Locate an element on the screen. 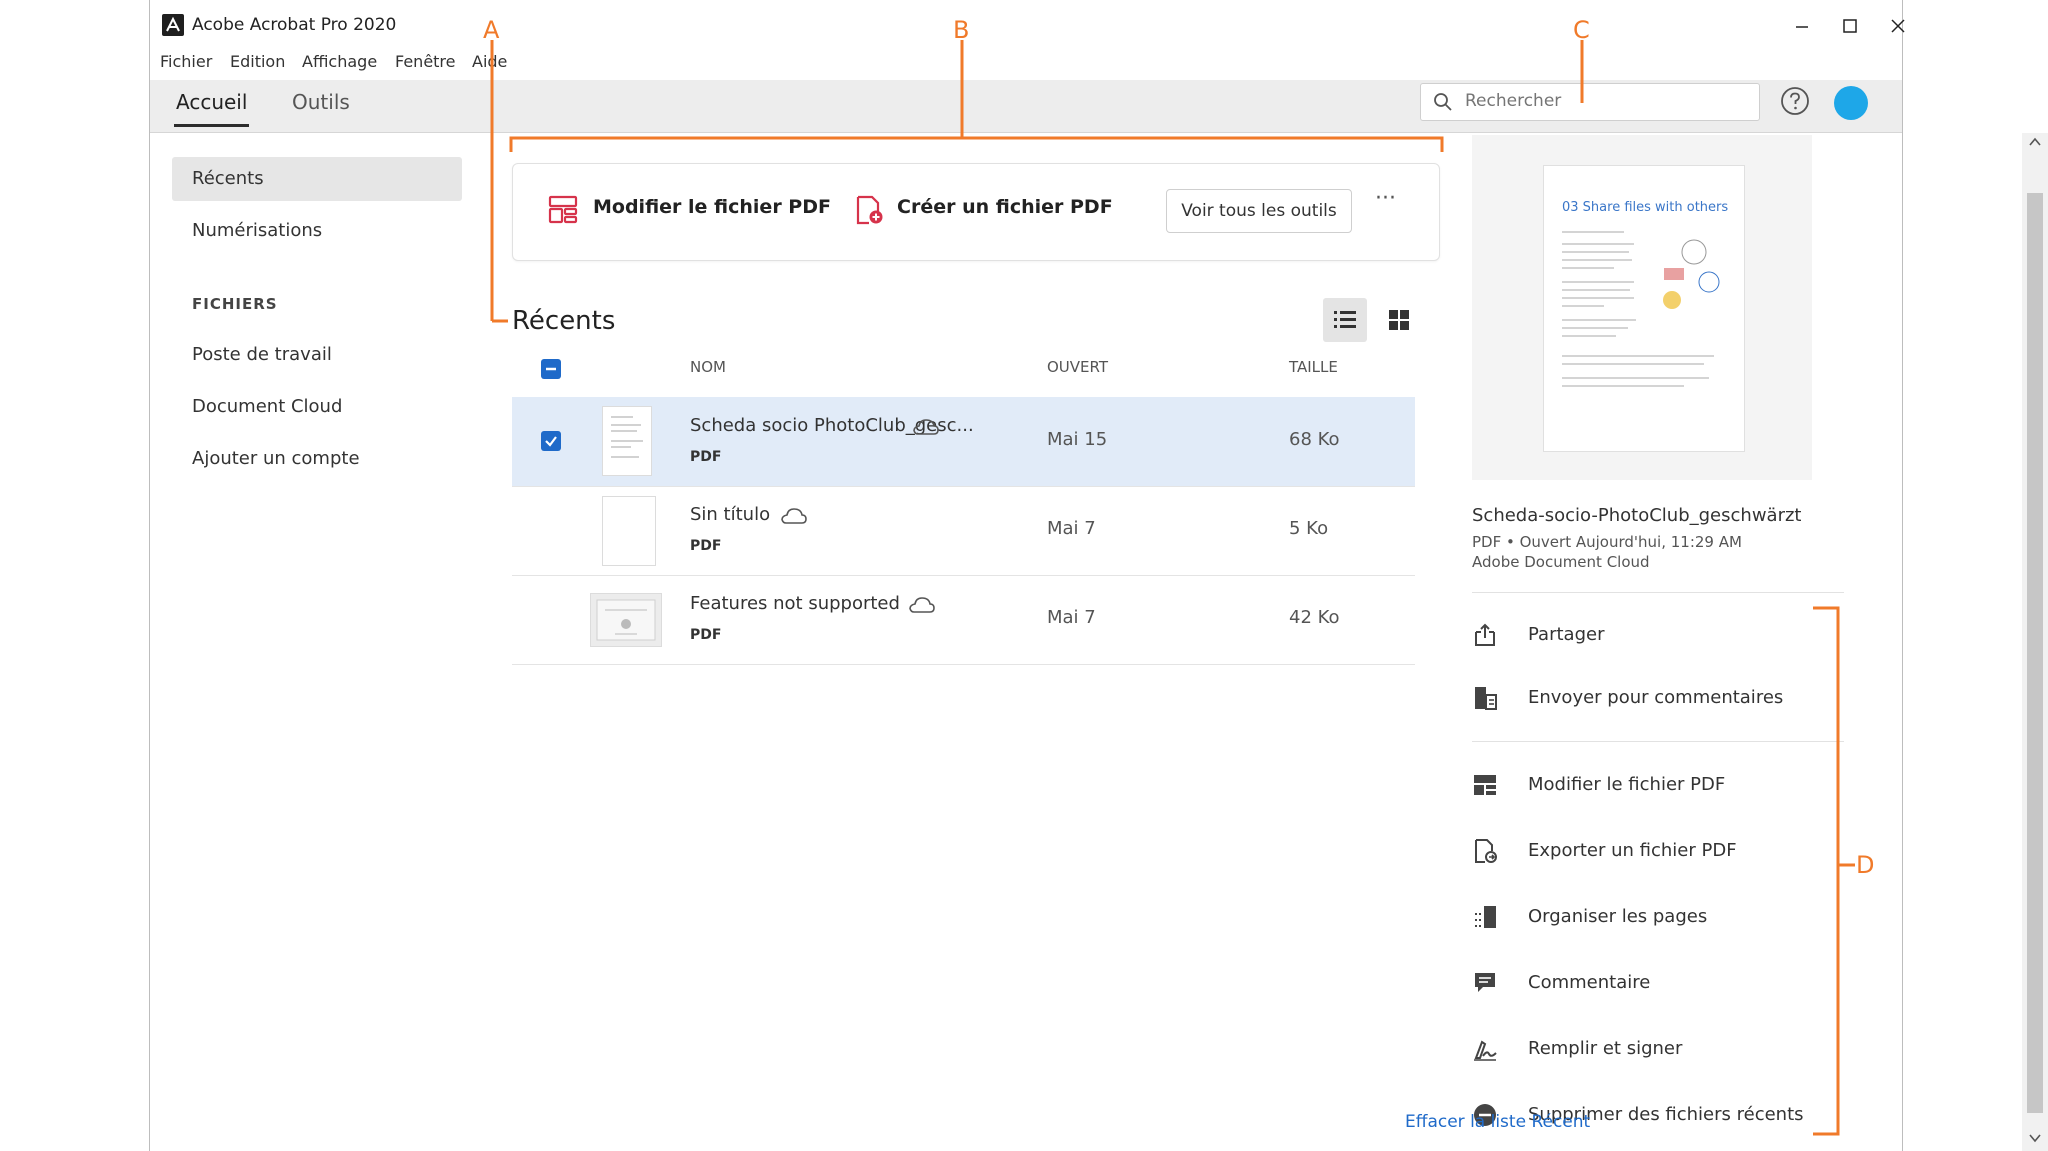 The image size is (2048, 1151). annotation-label-d: D is located at coordinates (1865, 865).